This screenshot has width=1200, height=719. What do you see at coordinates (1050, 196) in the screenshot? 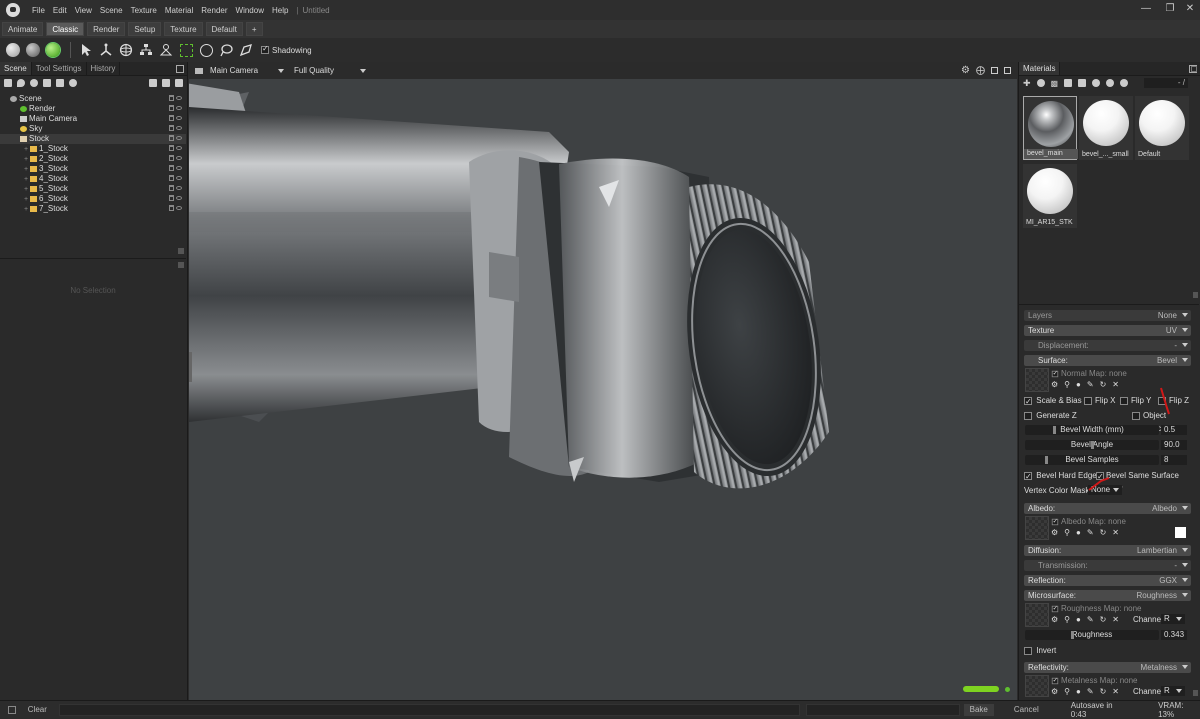
I see `material-thumb-mi-ar15-stk: MI_AR15_STK` at bounding box center [1050, 196].